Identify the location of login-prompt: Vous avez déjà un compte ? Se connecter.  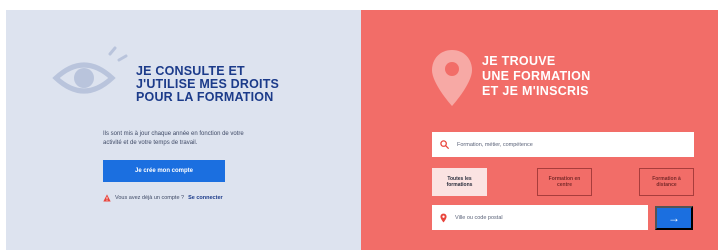
(163, 198).